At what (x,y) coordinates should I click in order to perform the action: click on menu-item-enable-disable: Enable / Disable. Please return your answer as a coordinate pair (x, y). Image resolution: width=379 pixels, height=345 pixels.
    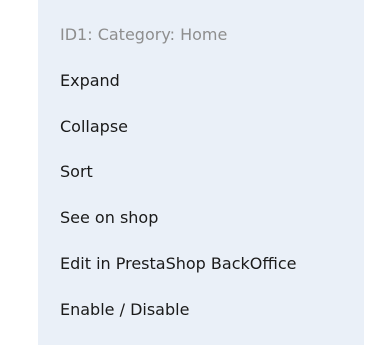
    Looking at the image, I should click on (201, 310).